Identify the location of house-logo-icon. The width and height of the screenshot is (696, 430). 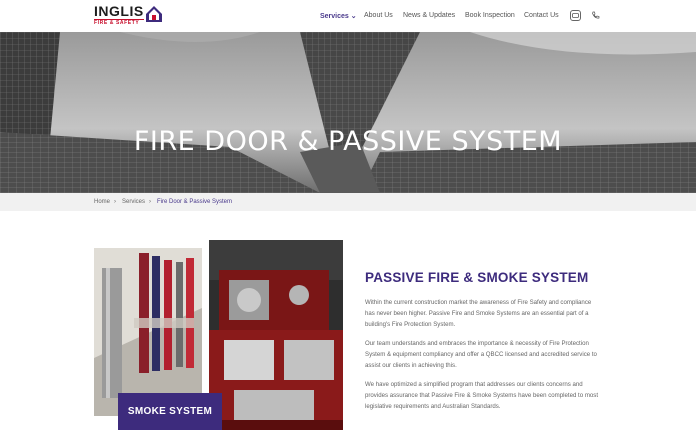
(153, 14).